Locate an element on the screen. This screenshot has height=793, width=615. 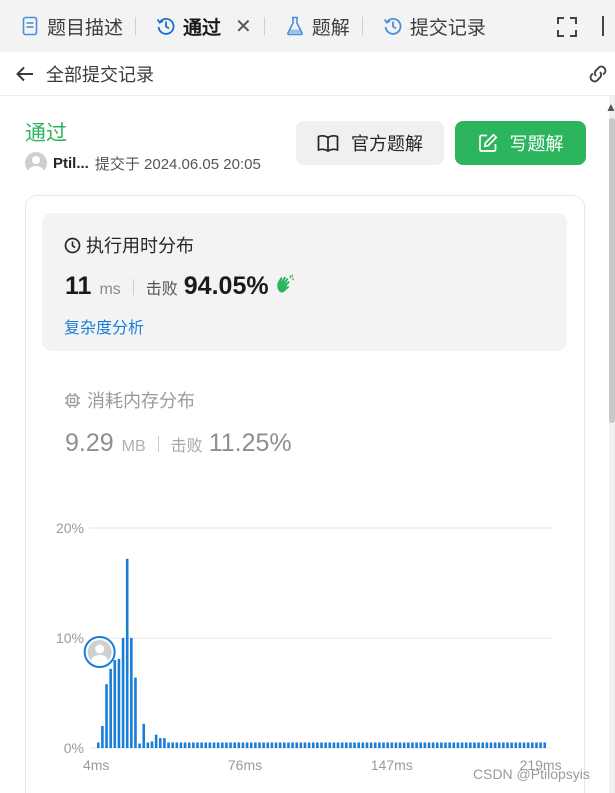
clap-icon is located at coordinates (285, 286).